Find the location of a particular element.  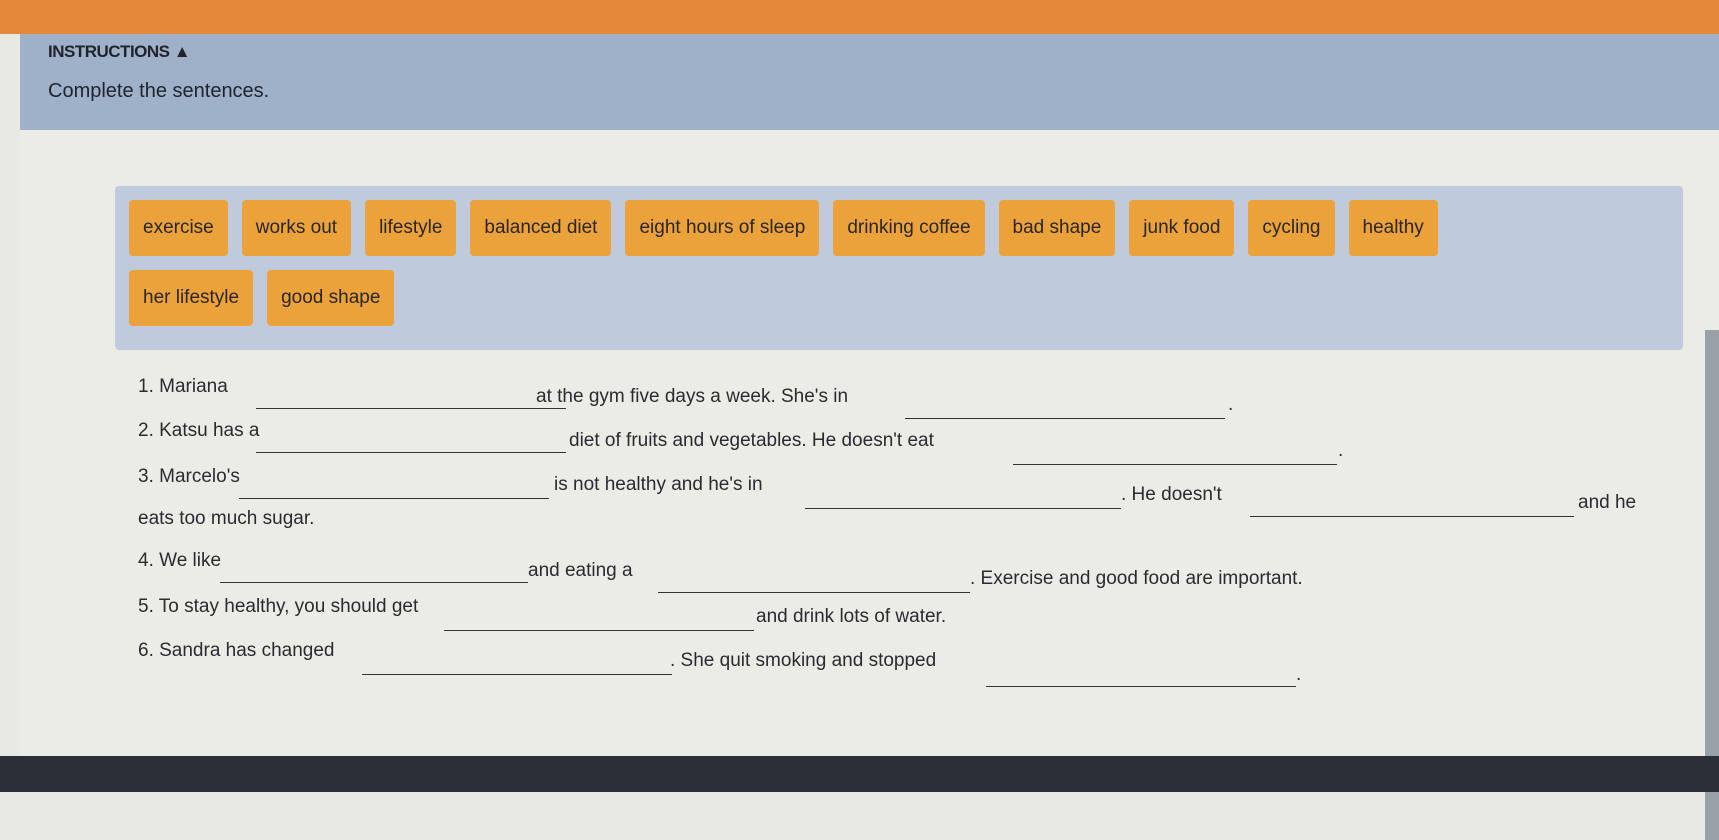

instructions-toggle: INSTRUCTIONS ▲ is located at coordinates (119, 52).